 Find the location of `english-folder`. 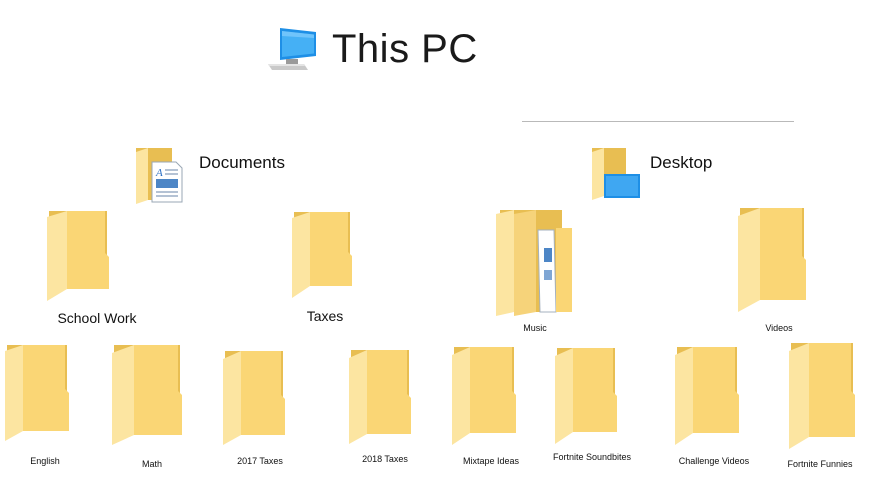

english-folder is located at coordinates (36, 393).